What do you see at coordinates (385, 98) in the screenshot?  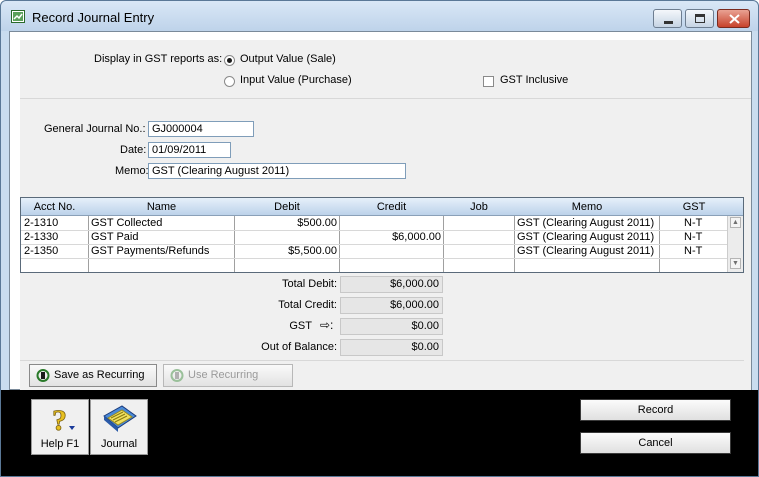 I see `section-divider` at bounding box center [385, 98].